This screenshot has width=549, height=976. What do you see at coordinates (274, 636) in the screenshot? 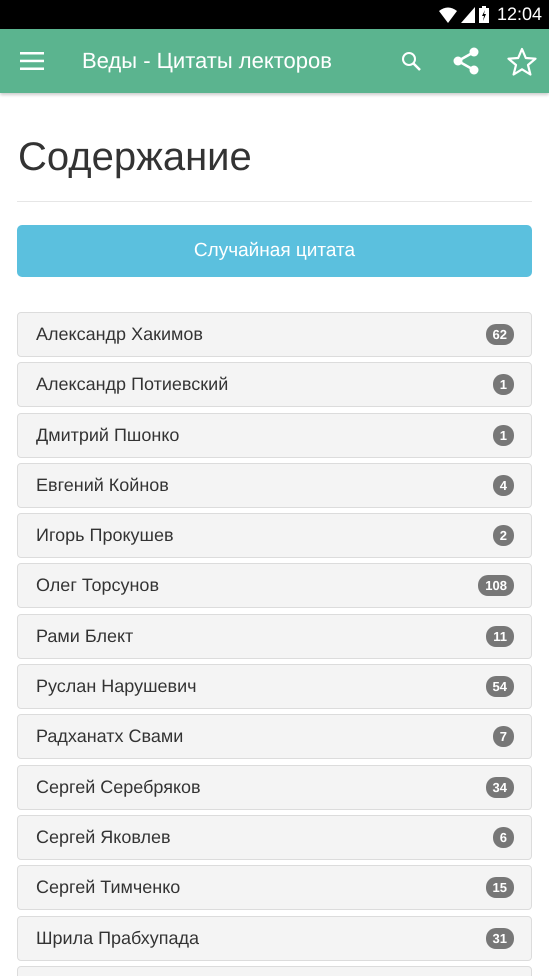
I see `lecturer-item: Рами Блект 11` at bounding box center [274, 636].